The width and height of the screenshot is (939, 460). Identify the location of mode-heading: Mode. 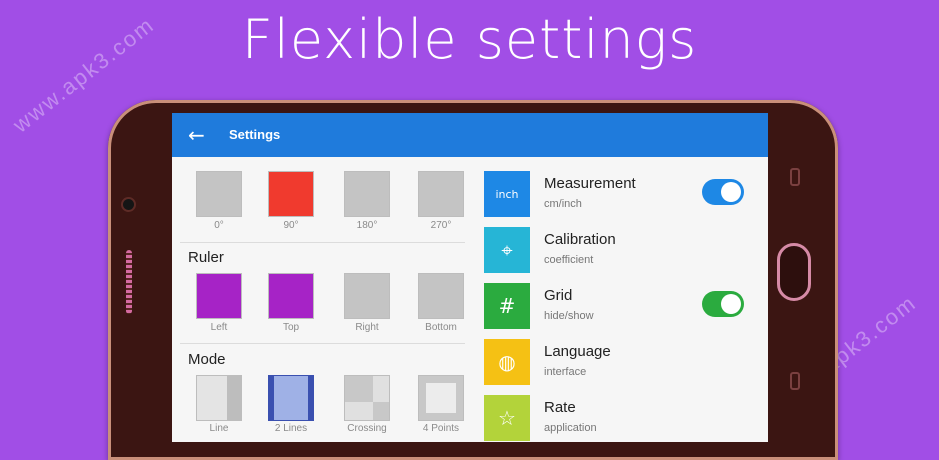
(207, 359).